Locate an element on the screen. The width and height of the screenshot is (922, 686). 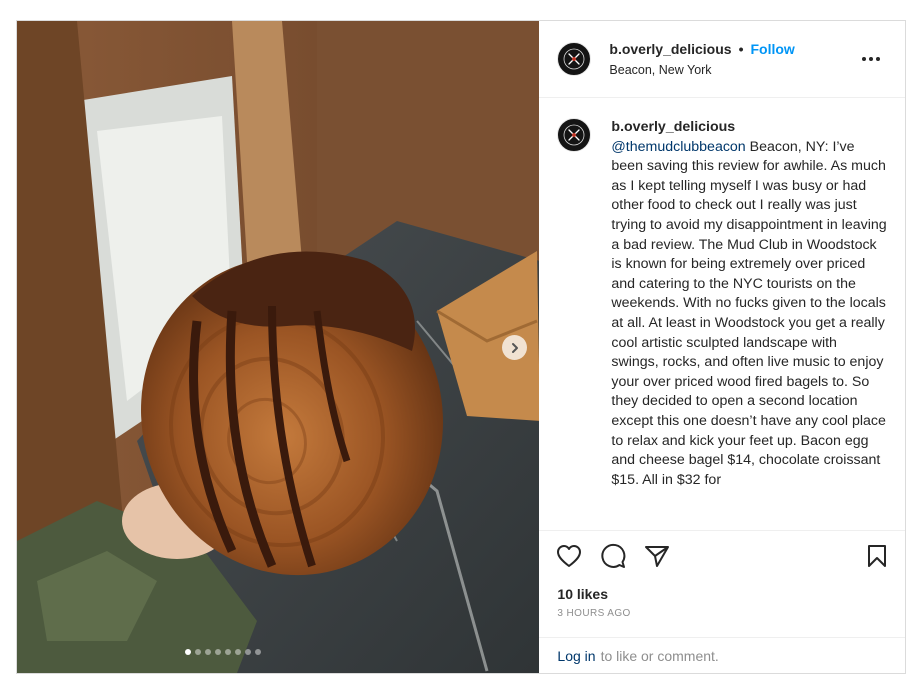
heart-icon is located at coordinates (569, 555).